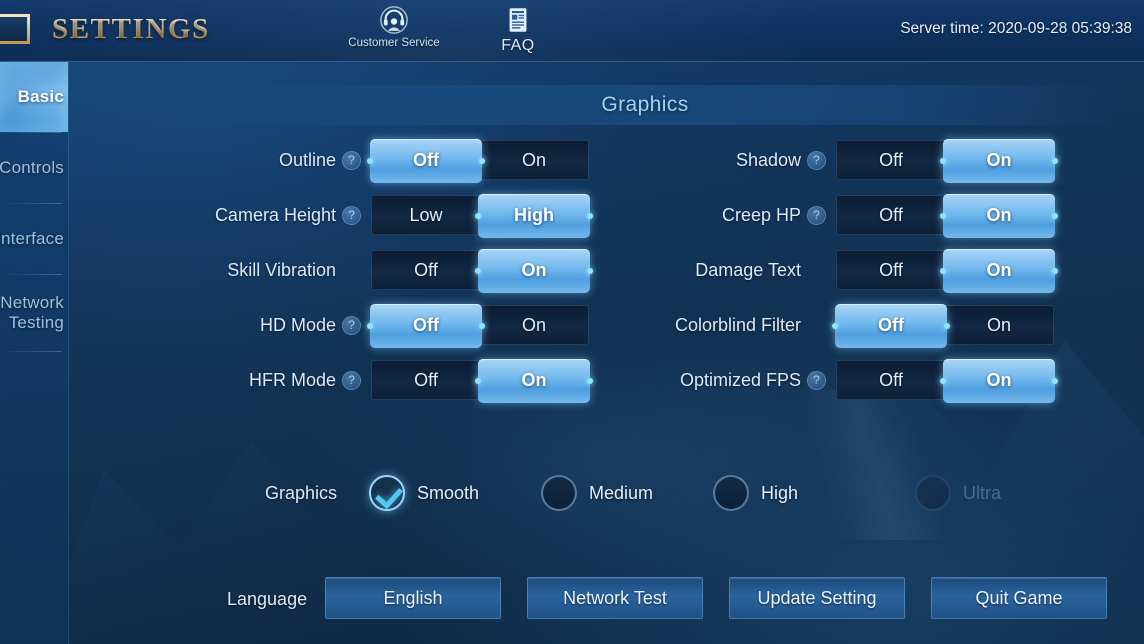 Image resolution: width=1144 pixels, height=644 pixels. What do you see at coordinates (267, 599) in the screenshot?
I see `language-label: Language` at bounding box center [267, 599].